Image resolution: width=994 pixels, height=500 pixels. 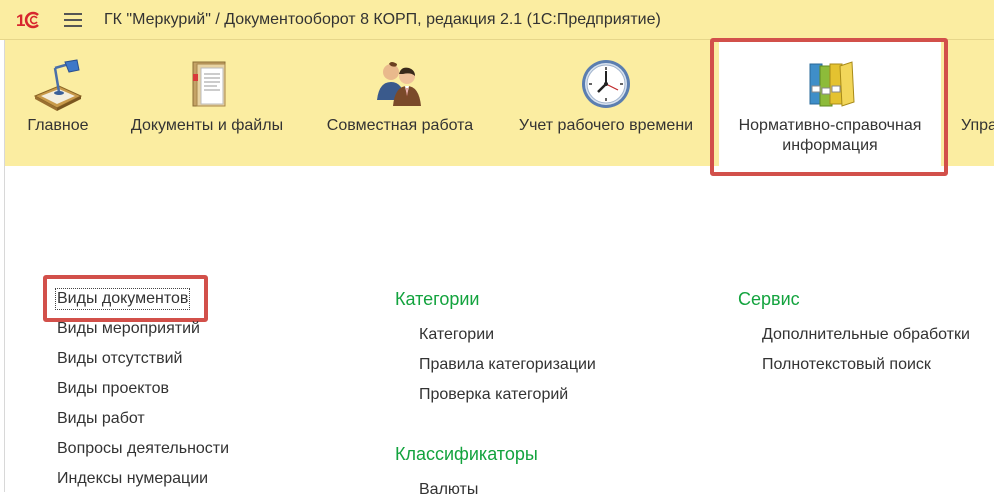 I want to click on main-menu-icon, so click(x=73, y=19).